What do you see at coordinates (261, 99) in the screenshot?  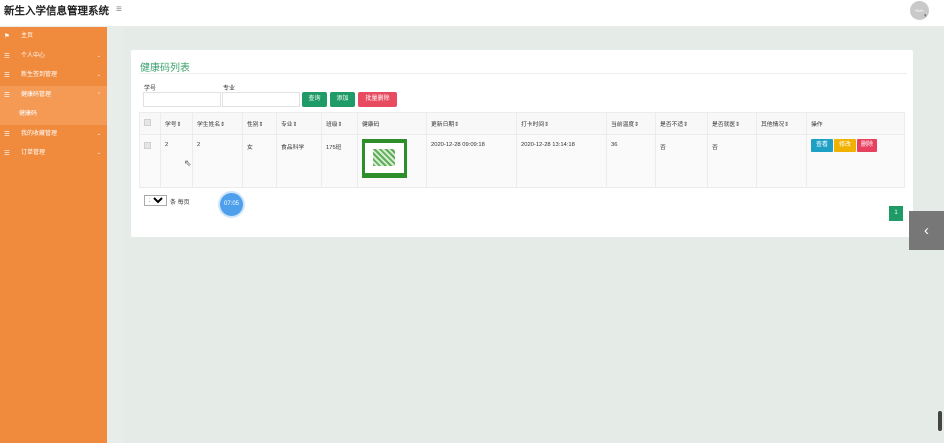 I see `major-input` at bounding box center [261, 99].